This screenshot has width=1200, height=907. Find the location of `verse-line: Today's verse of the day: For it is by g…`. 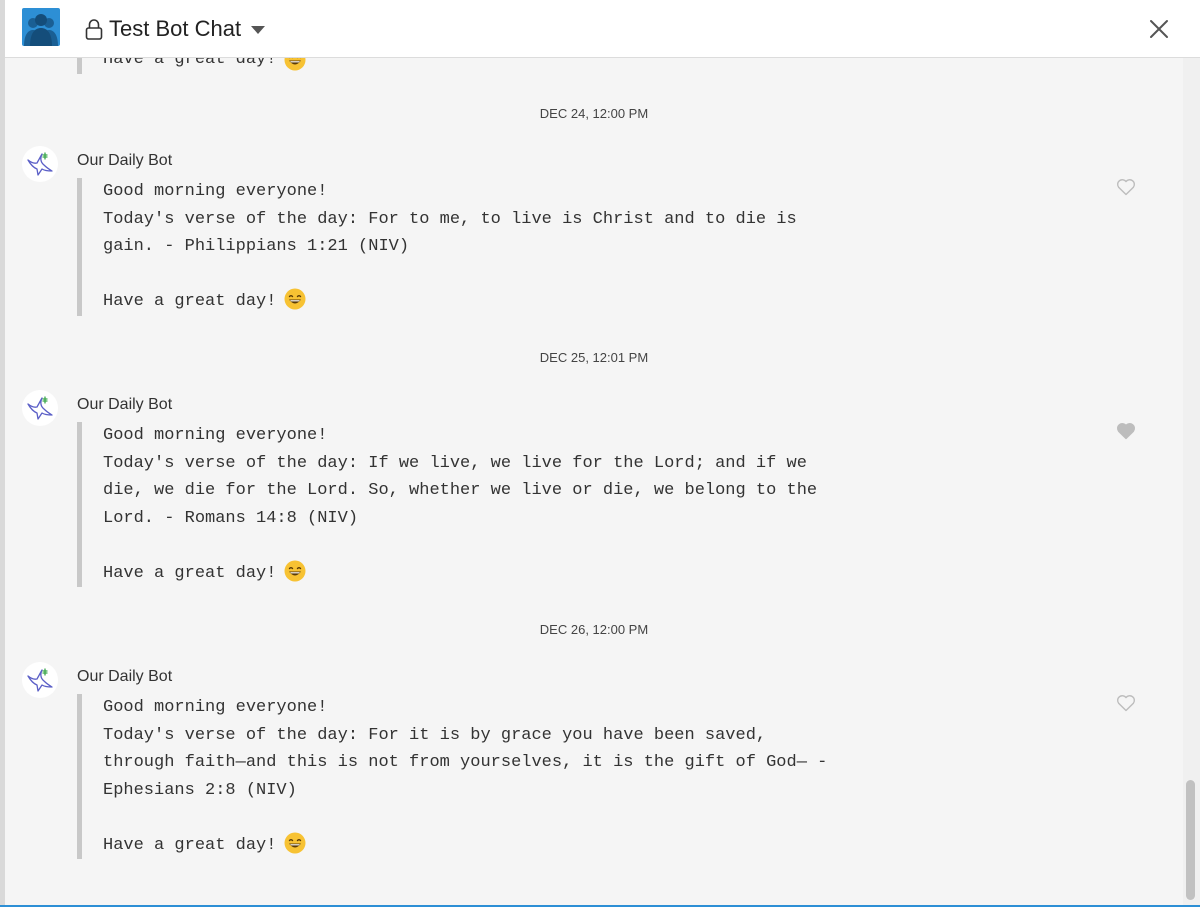

verse-line: Today's verse of the day: For it is by g… is located at coordinates (435, 735).